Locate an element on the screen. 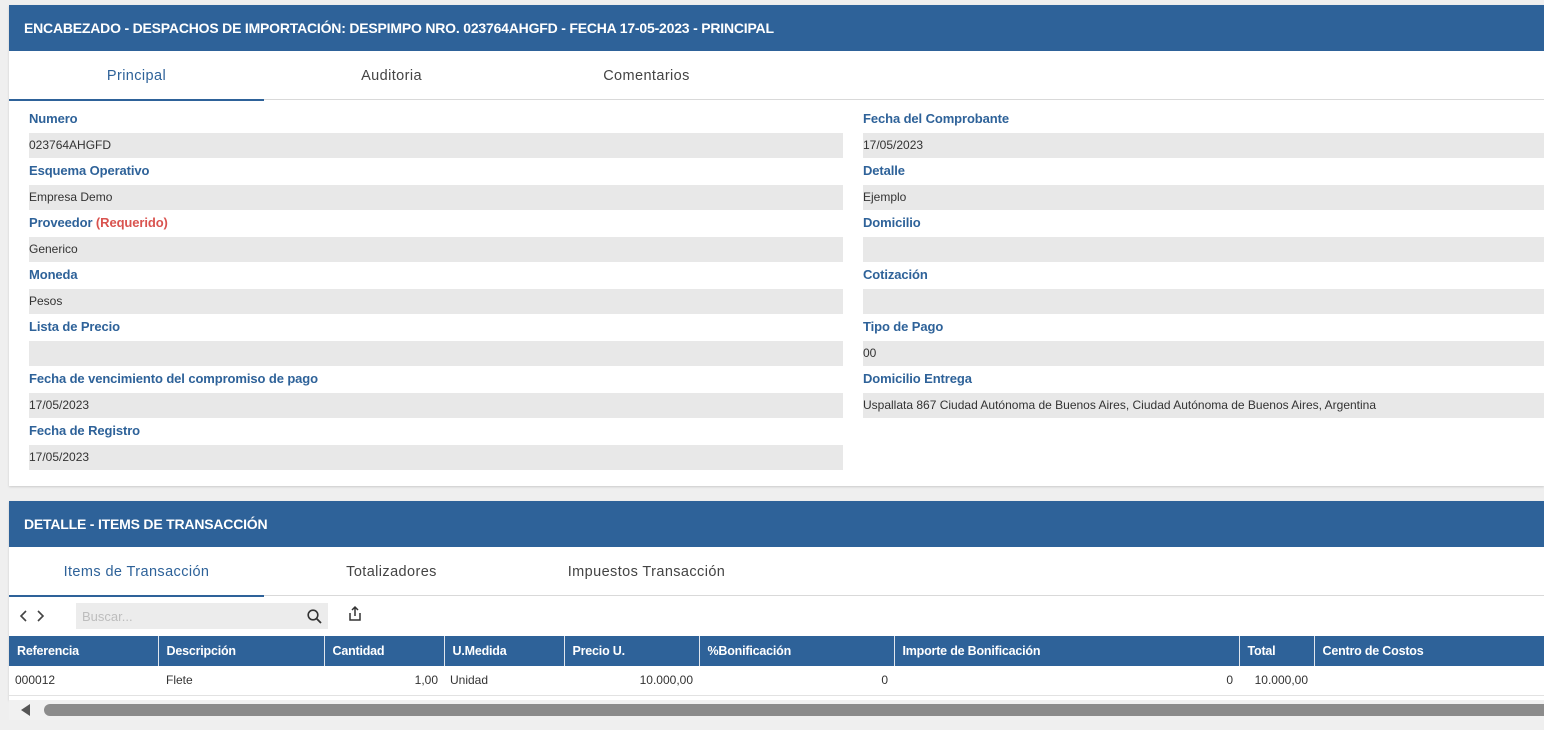 This screenshot has width=1544, height=730. column-header: Centro de Costos is located at coordinates (1429, 651).